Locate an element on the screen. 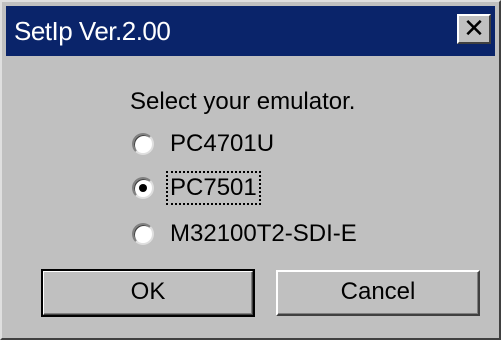  close-button: ✕ is located at coordinates (474, 29).